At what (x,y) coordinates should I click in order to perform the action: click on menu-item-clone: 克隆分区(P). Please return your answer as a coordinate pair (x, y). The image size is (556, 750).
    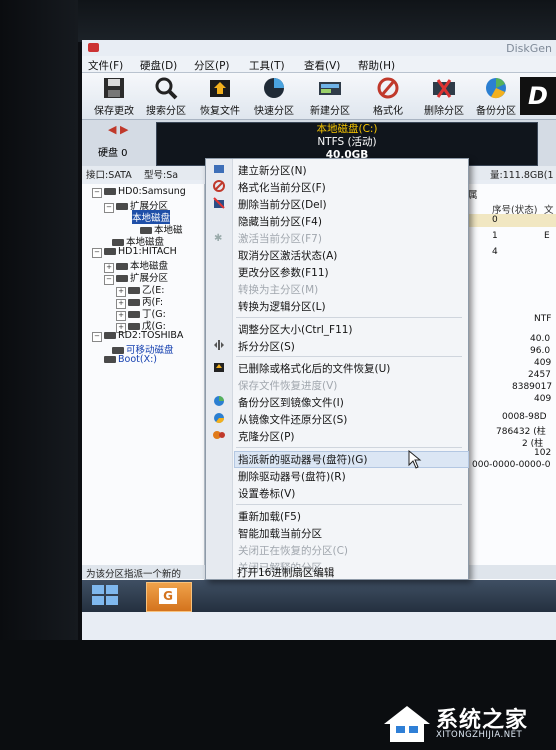
    Looking at the image, I should click on (266, 436).